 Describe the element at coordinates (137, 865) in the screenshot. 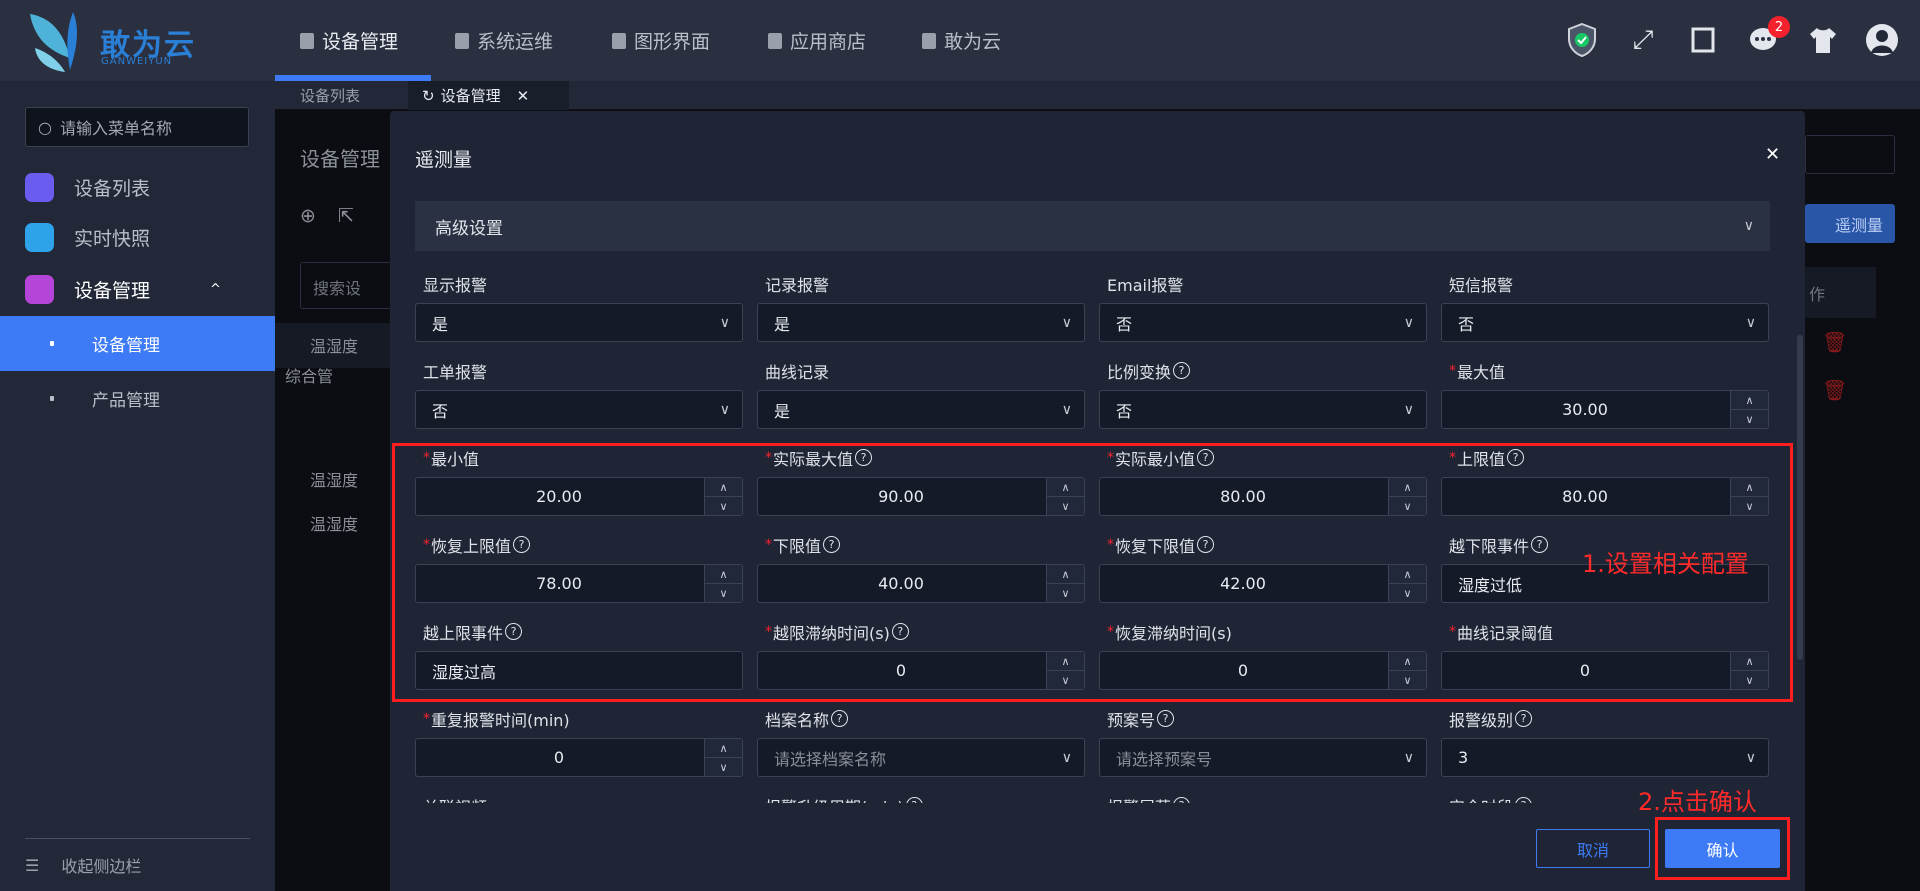

I see `collapse-sidebar-button: ☰ 收起侧边栏` at that location.